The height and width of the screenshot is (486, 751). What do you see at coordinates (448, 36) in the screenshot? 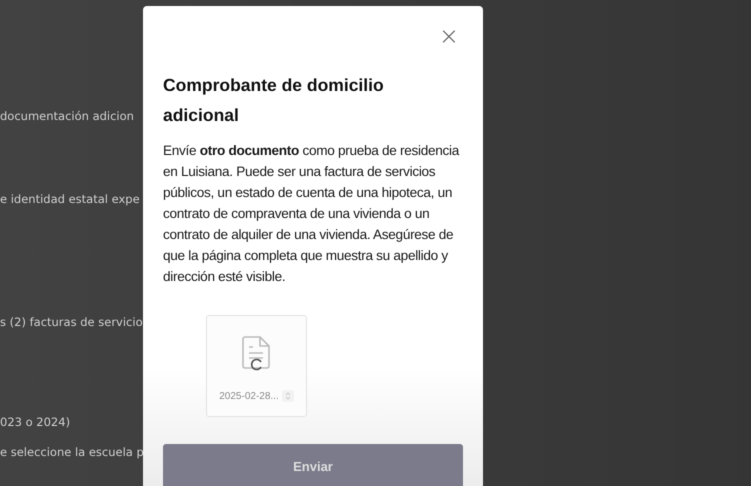
I see `close-button: ×` at bounding box center [448, 36].